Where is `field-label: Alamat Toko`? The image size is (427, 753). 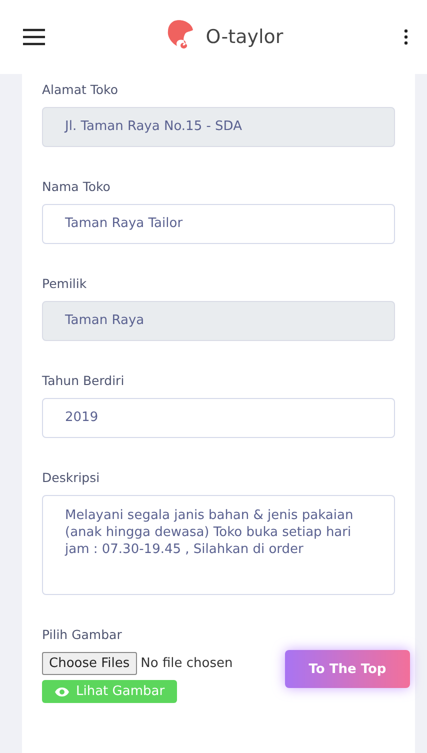 field-label: Alamat Toko is located at coordinates (80, 89).